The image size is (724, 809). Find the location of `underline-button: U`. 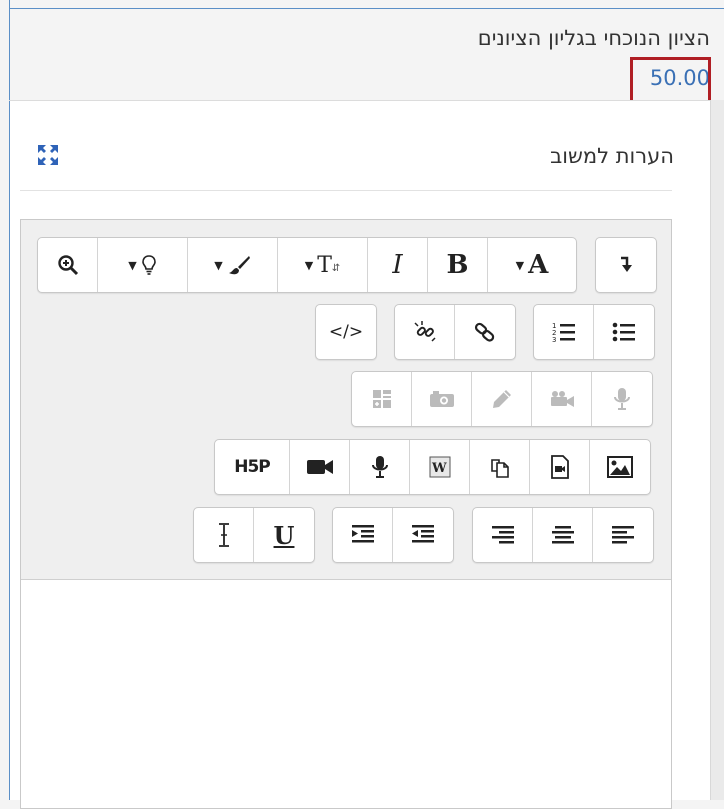

underline-button: U is located at coordinates (284, 535).